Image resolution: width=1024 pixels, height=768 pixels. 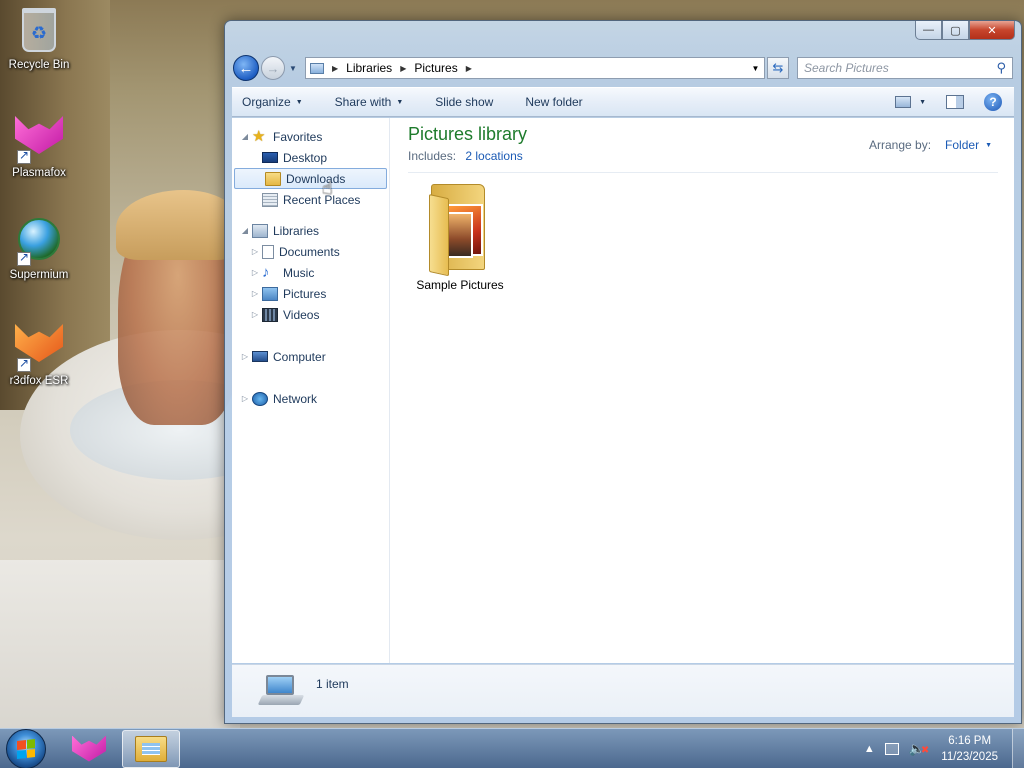 I want to click on pictures-icon, so click(x=270, y=293).